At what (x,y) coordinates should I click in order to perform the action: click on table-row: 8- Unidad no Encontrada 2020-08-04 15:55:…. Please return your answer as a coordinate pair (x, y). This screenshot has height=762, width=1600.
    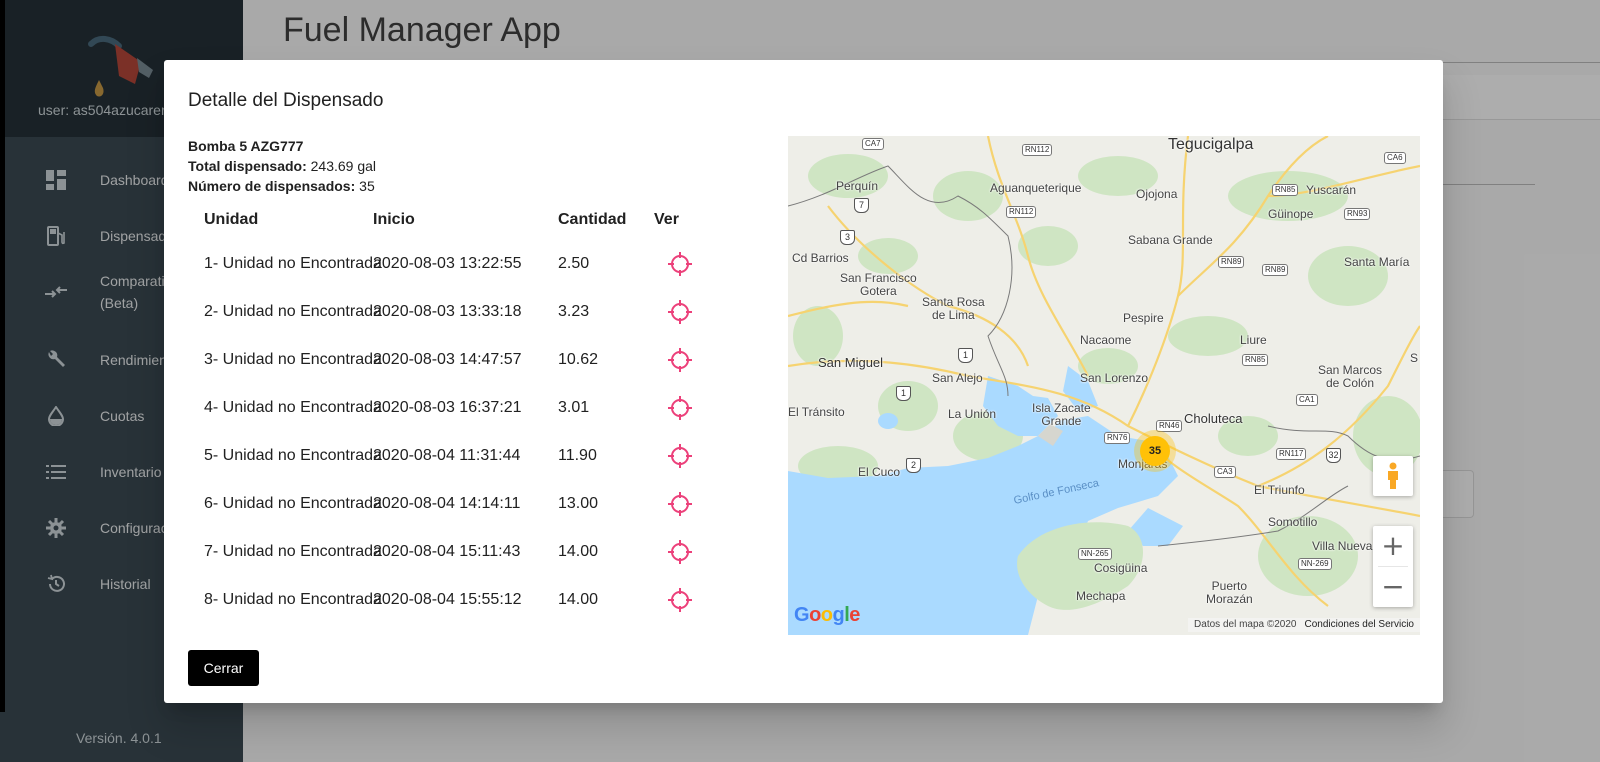
    Looking at the image, I should click on (478, 600).